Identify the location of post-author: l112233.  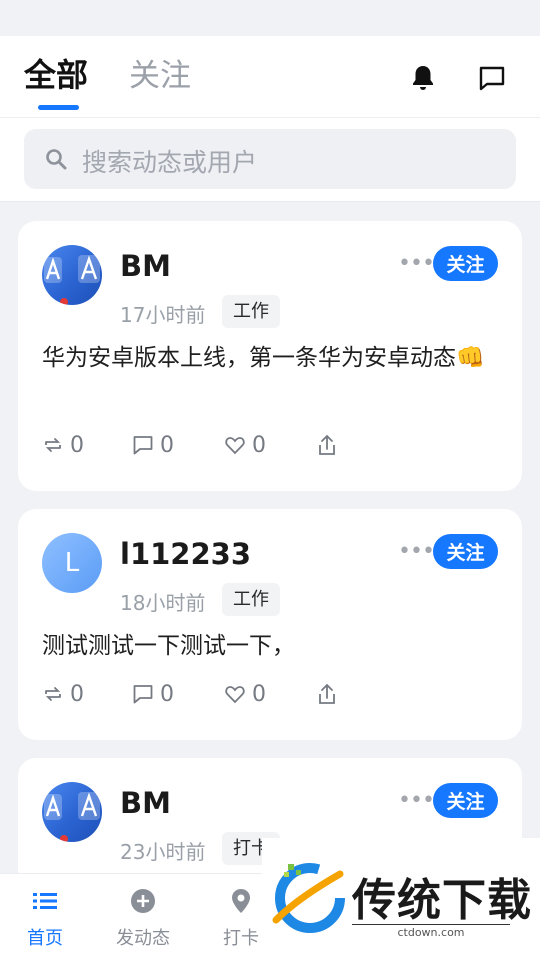
(185, 554).